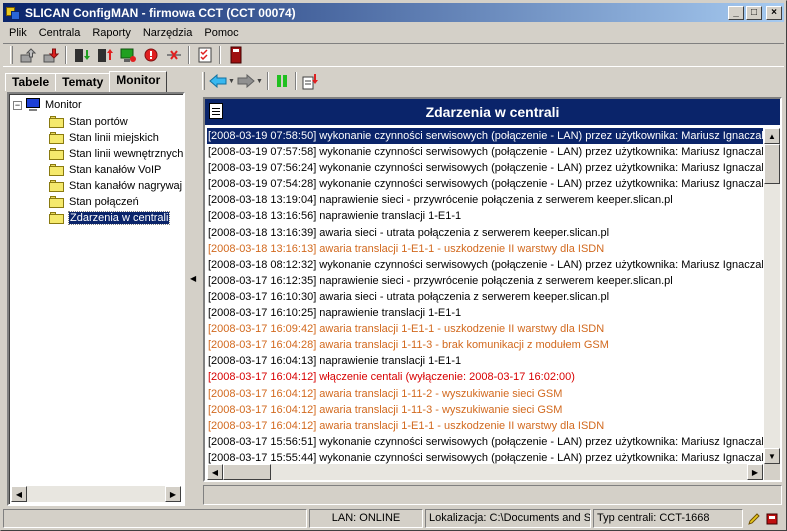 This screenshot has height=531, width=787. I want to click on tree-horizontal-scrollbar: ◀ ▶, so click(96, 494).